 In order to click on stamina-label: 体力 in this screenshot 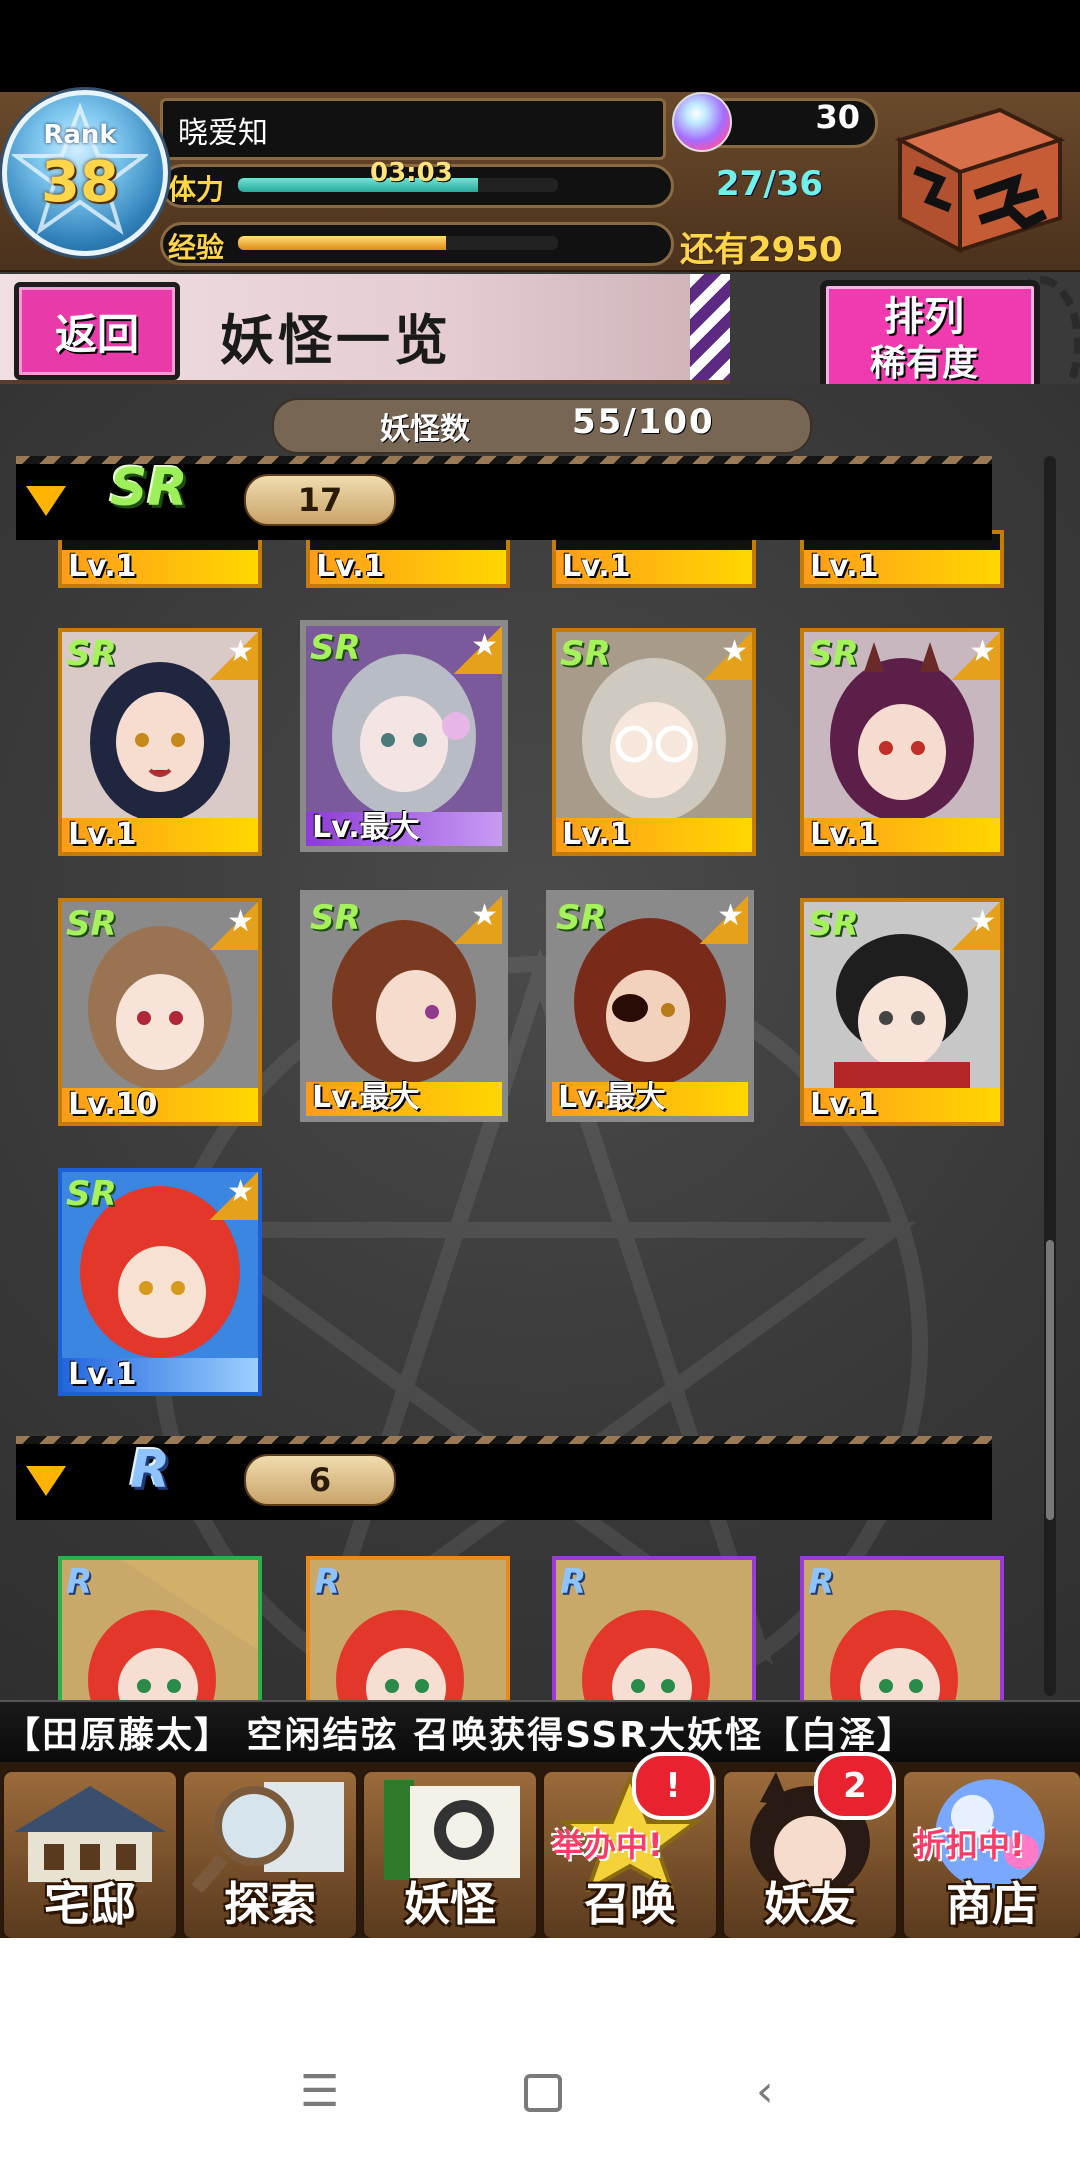, I will do `click(196, 189)`.